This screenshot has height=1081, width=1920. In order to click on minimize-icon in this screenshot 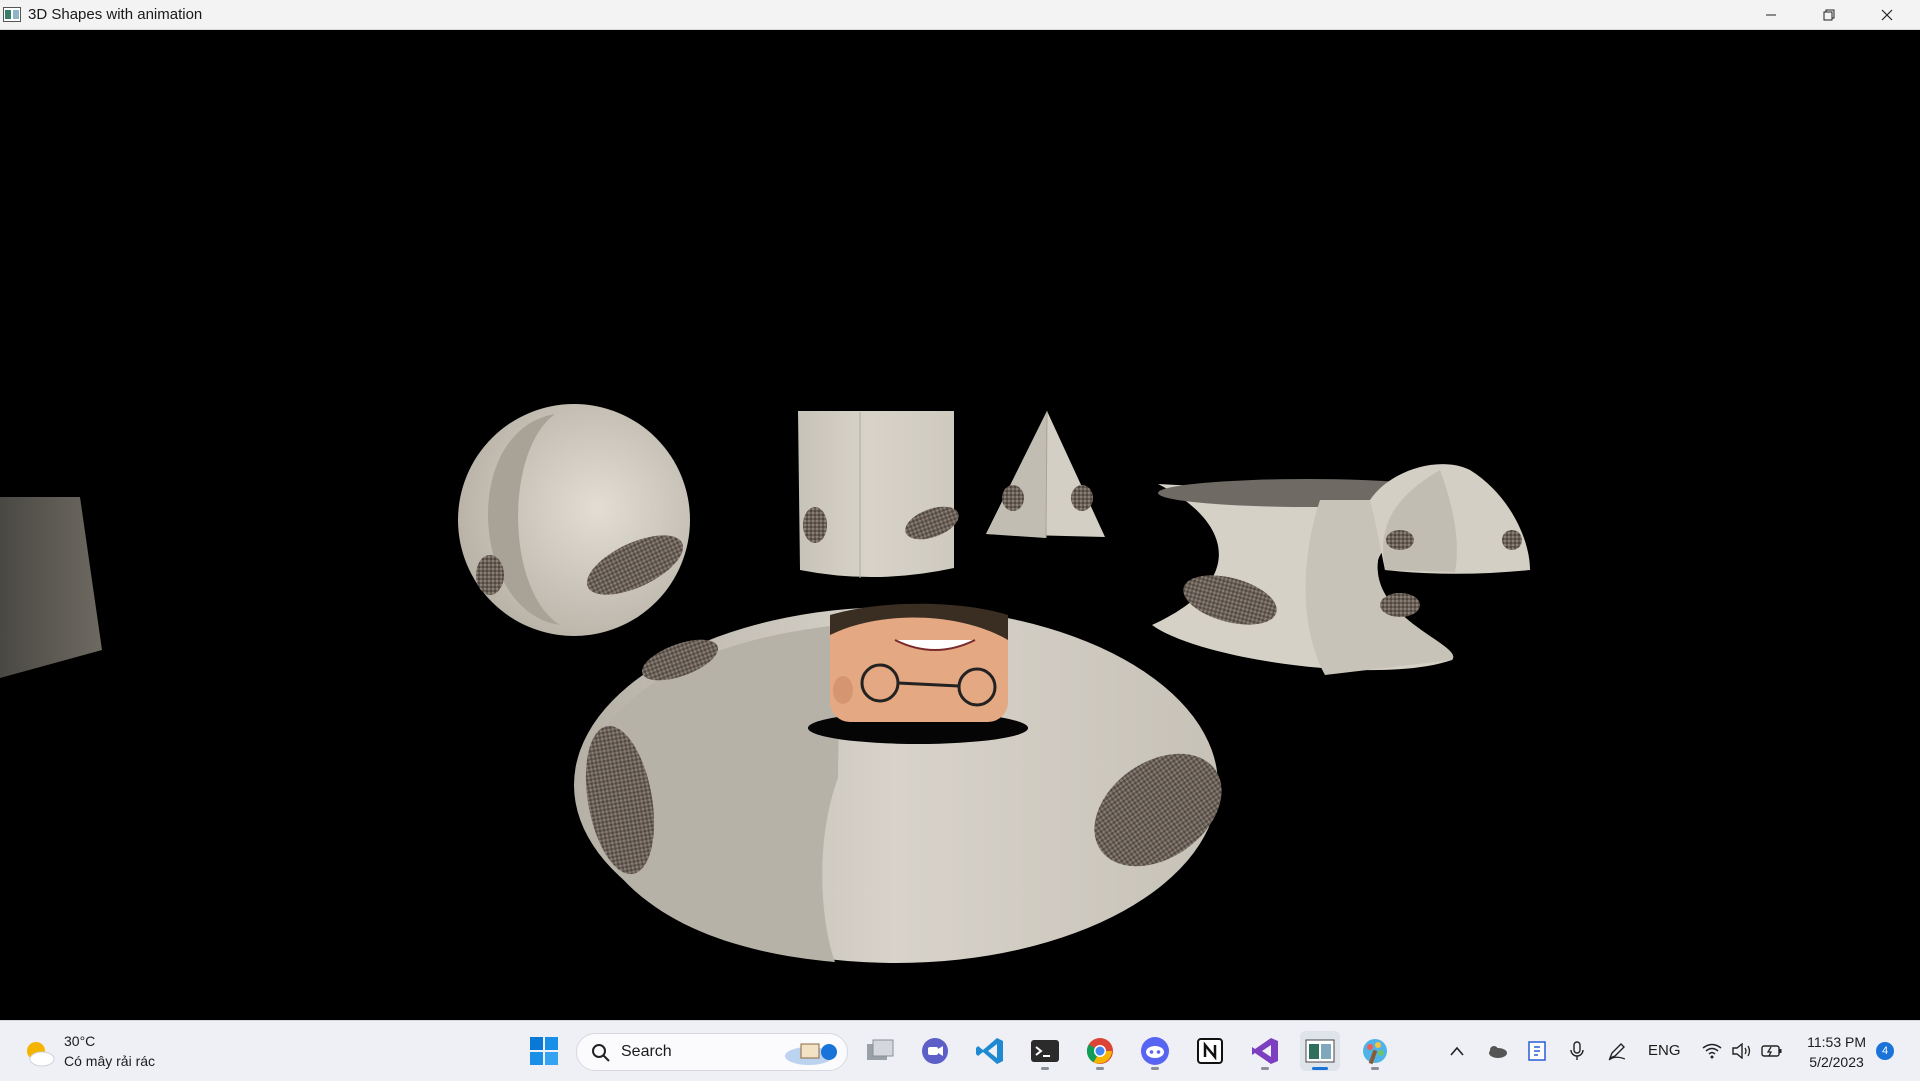, I will do `click(1771, 14)`.